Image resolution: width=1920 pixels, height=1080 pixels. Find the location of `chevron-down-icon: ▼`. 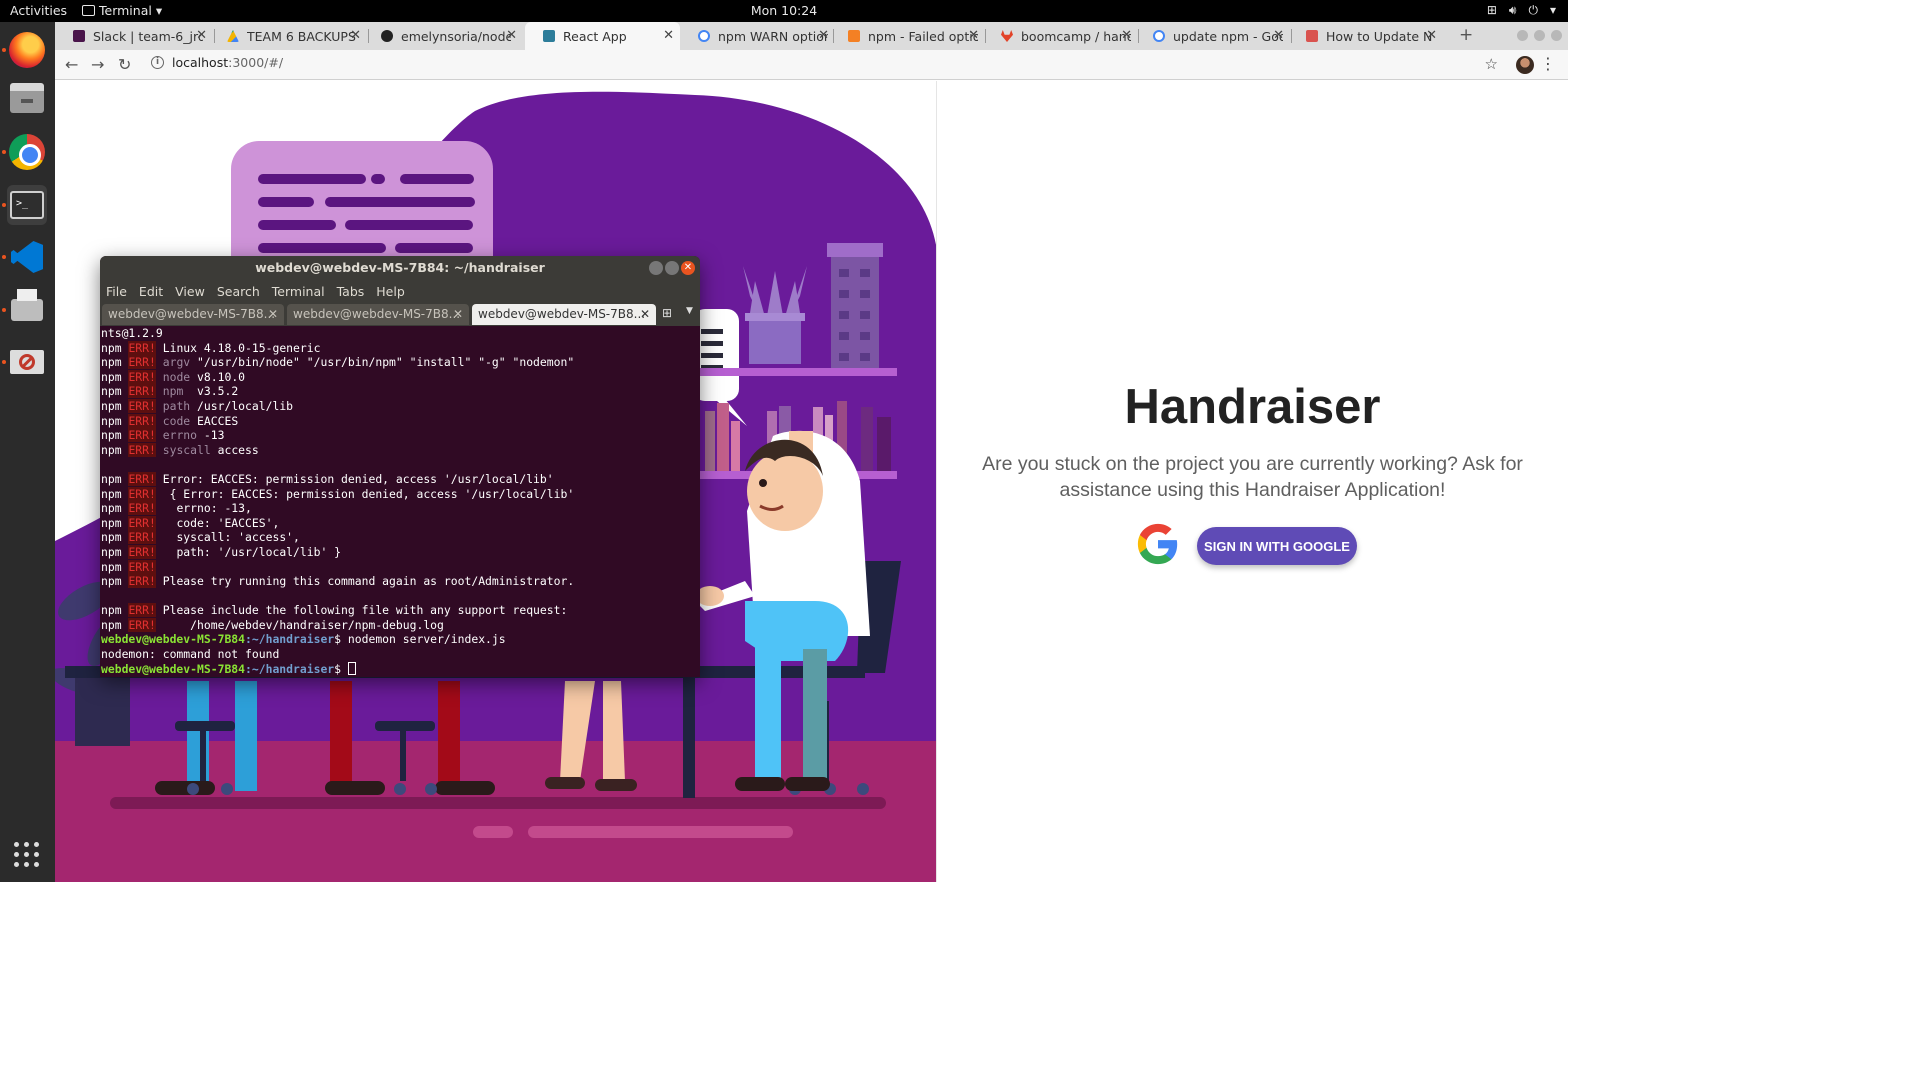

chevron-down-icon: ▼ is located at coordinates (689, 311).